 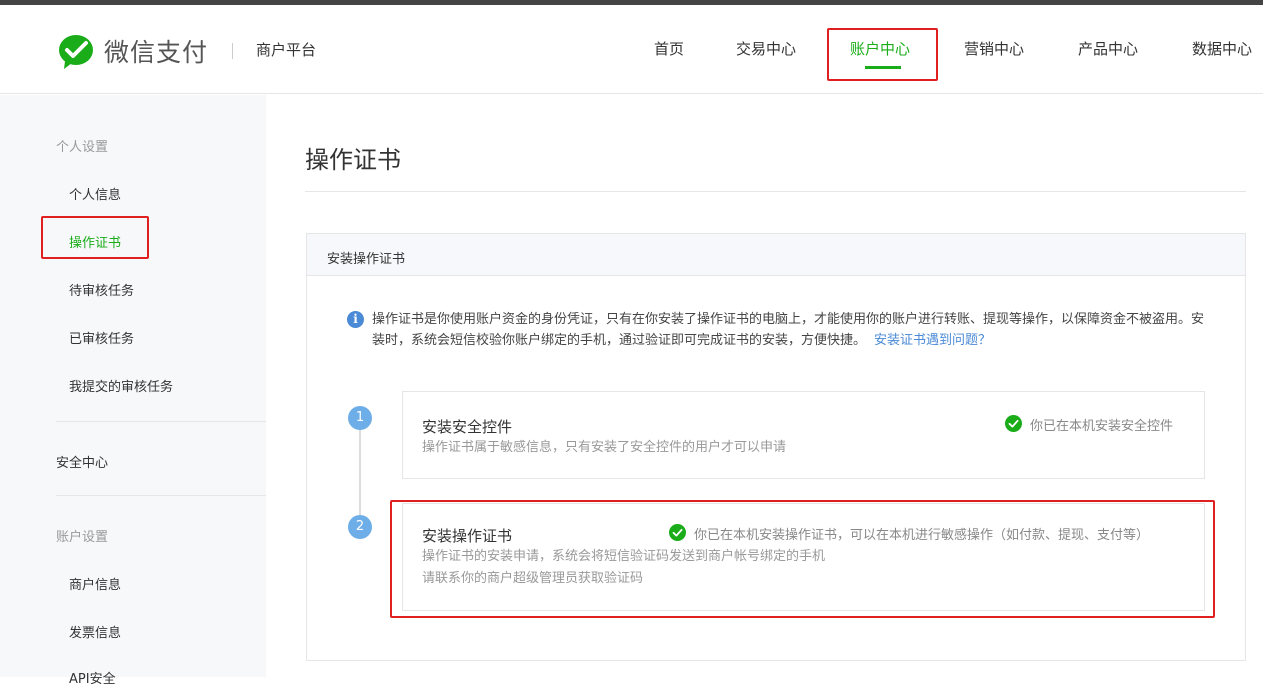 I want to click on main-nav: 首页 交易中心 账户中心 营销中心 产品中心 数据中心, so click(x=631, y=49).